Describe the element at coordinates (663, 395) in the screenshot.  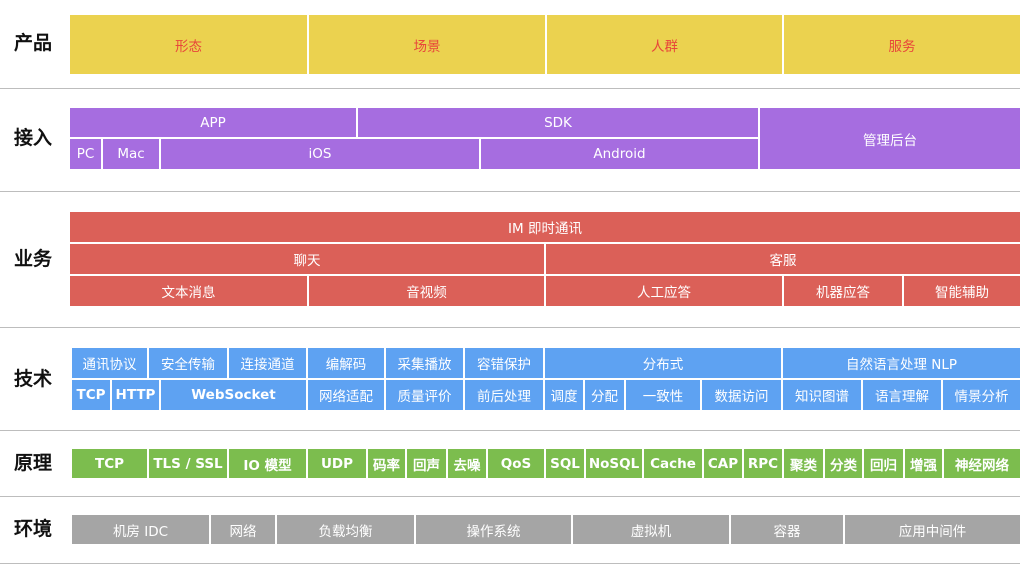
I see `tech-consistency: 一致性` at that location.